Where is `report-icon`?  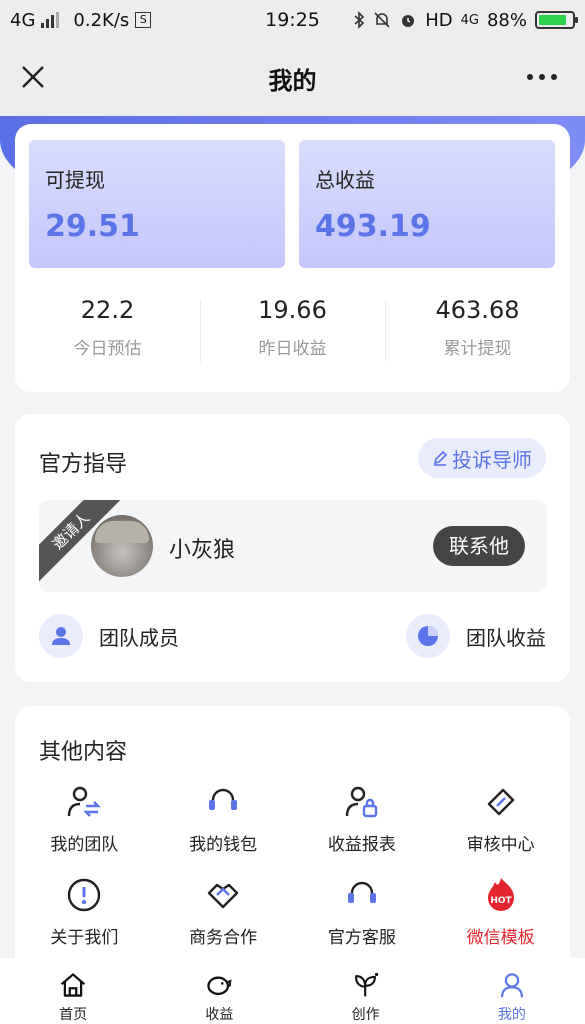
report-icon is located at coordinates (362, 802).